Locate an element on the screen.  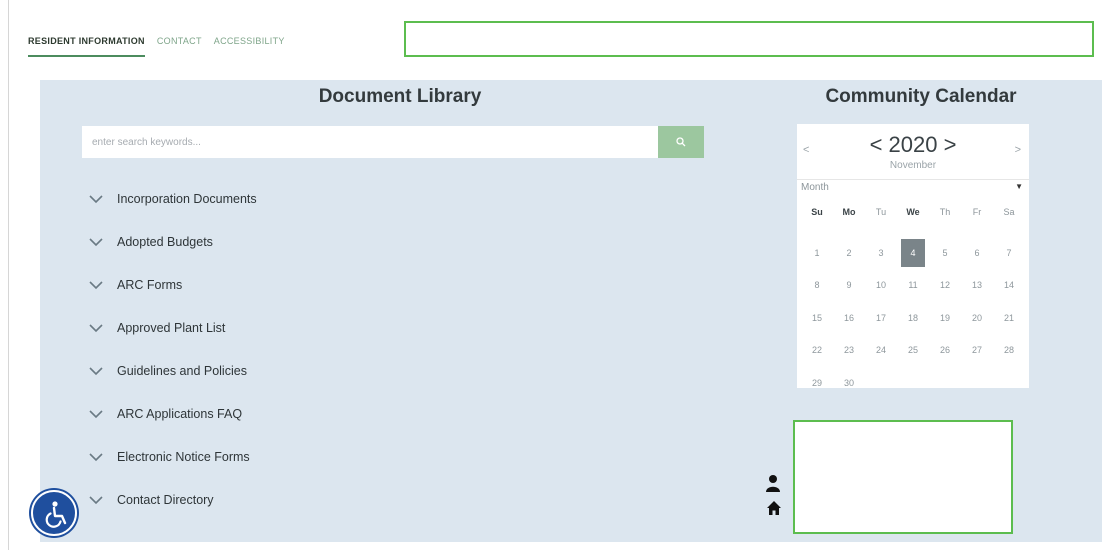
document-item-label: Approved Plant List is located at coordinates (171, 327).